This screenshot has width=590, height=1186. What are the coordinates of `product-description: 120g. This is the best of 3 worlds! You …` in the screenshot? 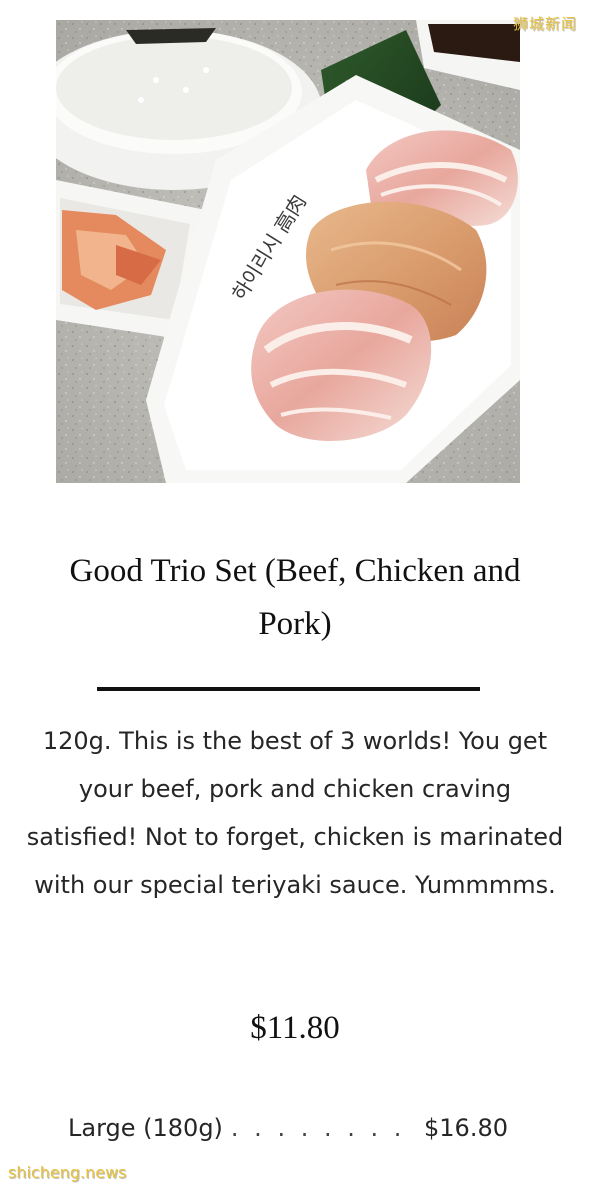 It's located at (295, 813).